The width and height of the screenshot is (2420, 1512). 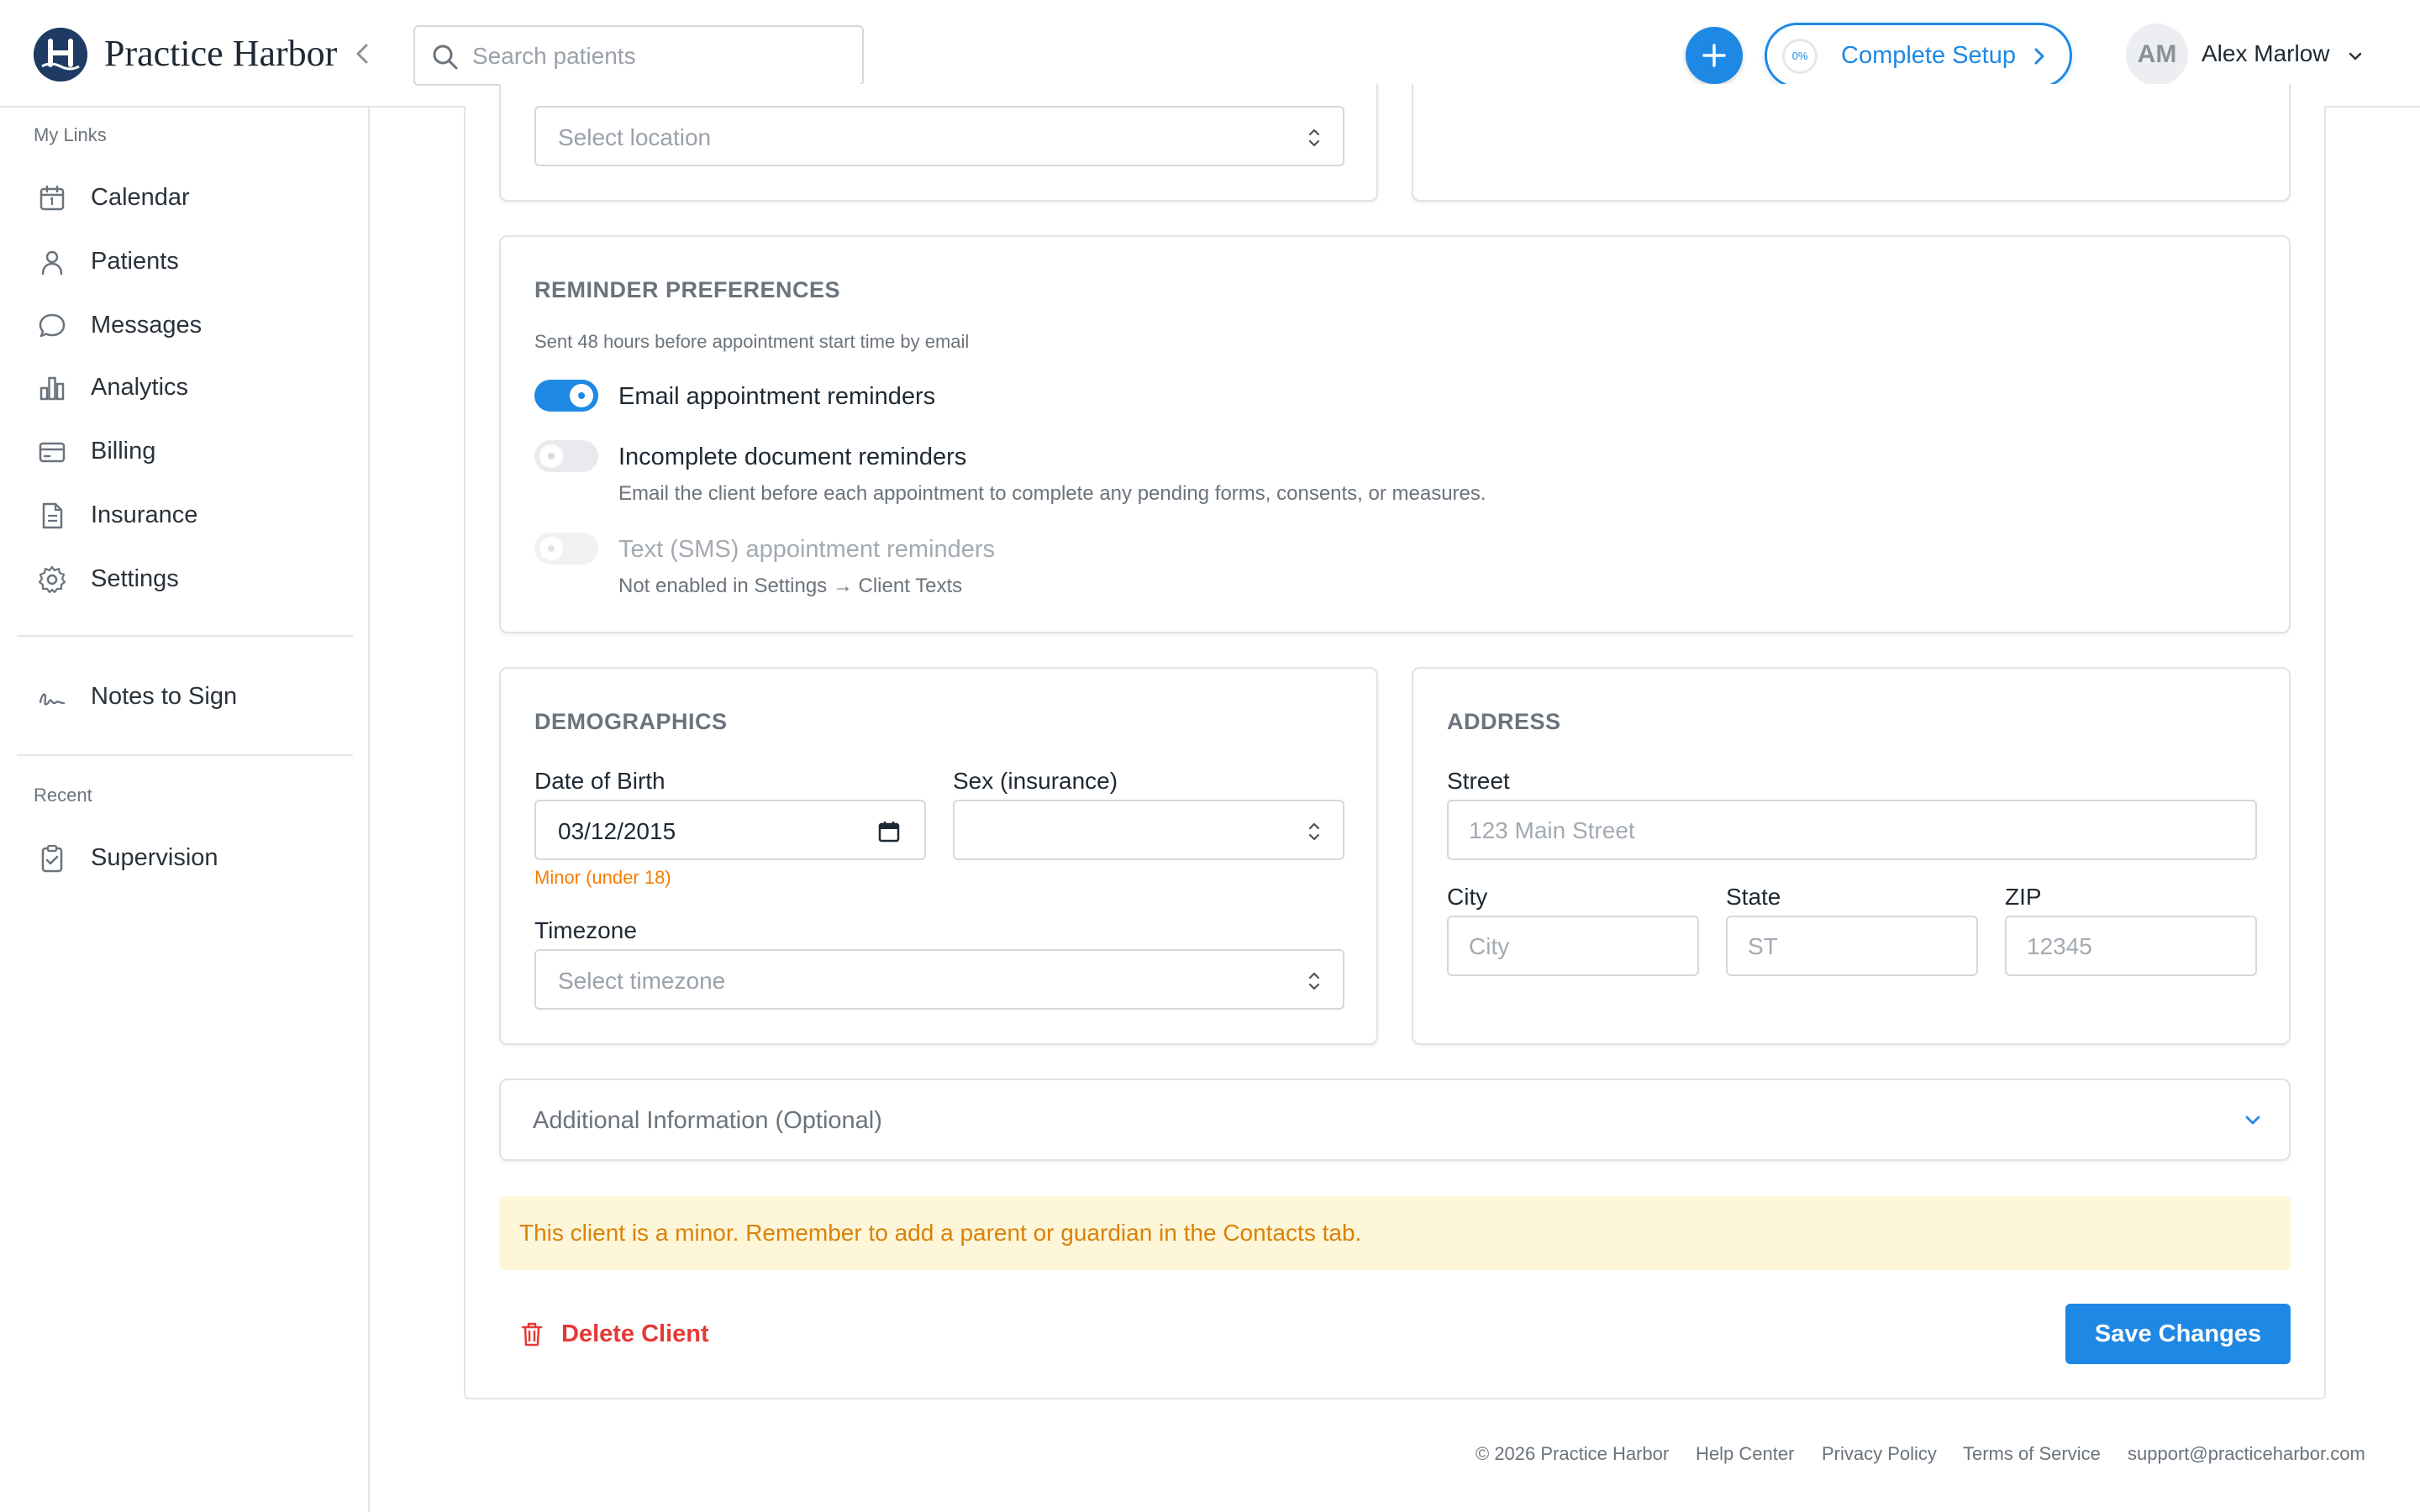 I want to click on zip-field, so click(x=2131, y=946).